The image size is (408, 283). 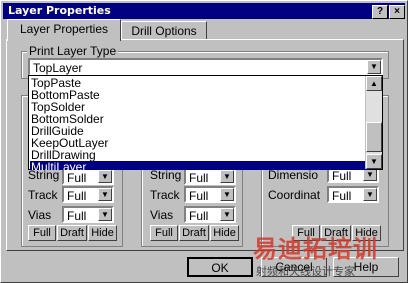 What do you see at coordinates (315, 249) in the screenshot?
I see `watermark-logo-text: 易迪拓培训` at bounding box center [315, 249].